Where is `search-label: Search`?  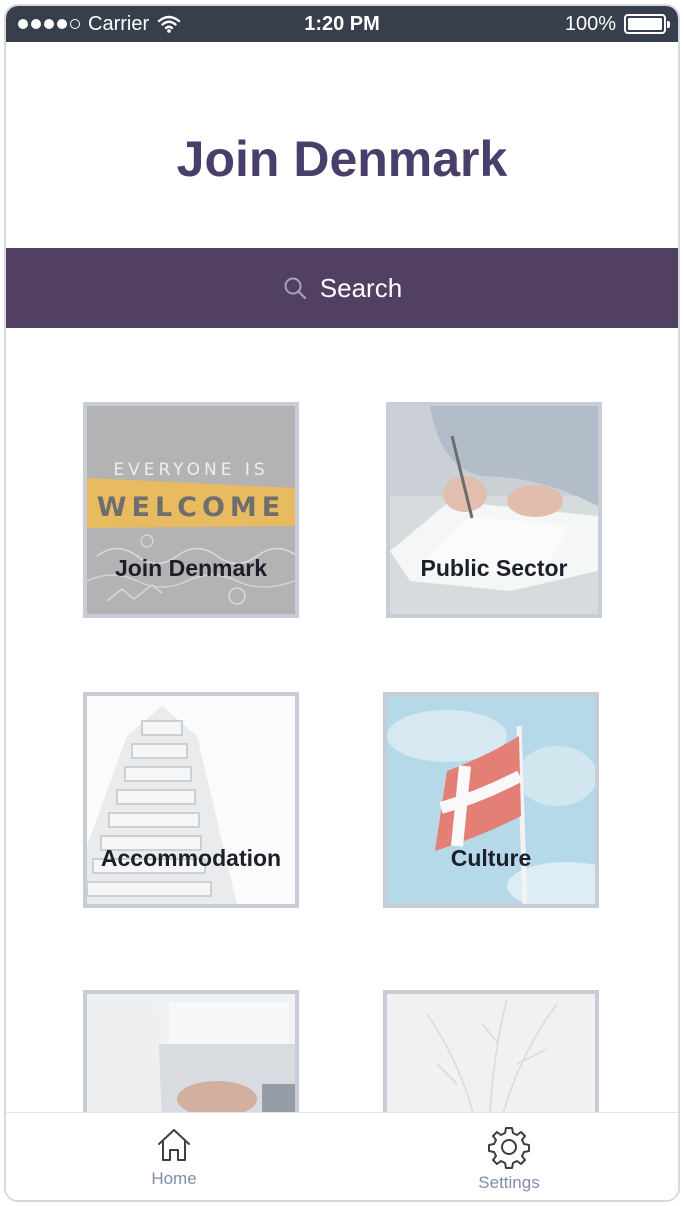 search-label: Search is located at coordinates (361, 287).